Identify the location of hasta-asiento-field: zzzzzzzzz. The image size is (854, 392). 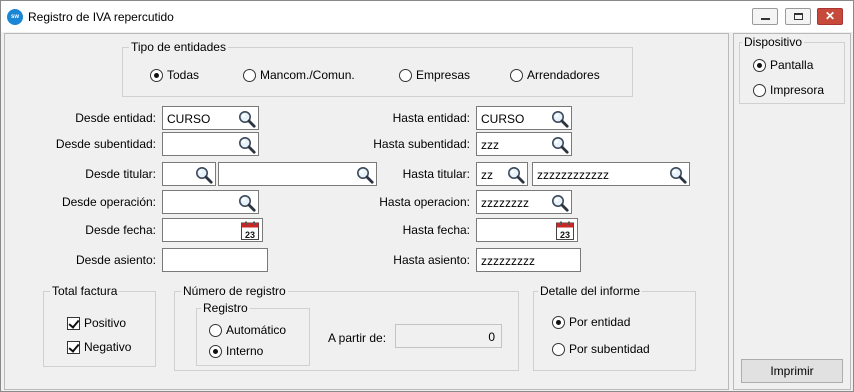
(528, 260).